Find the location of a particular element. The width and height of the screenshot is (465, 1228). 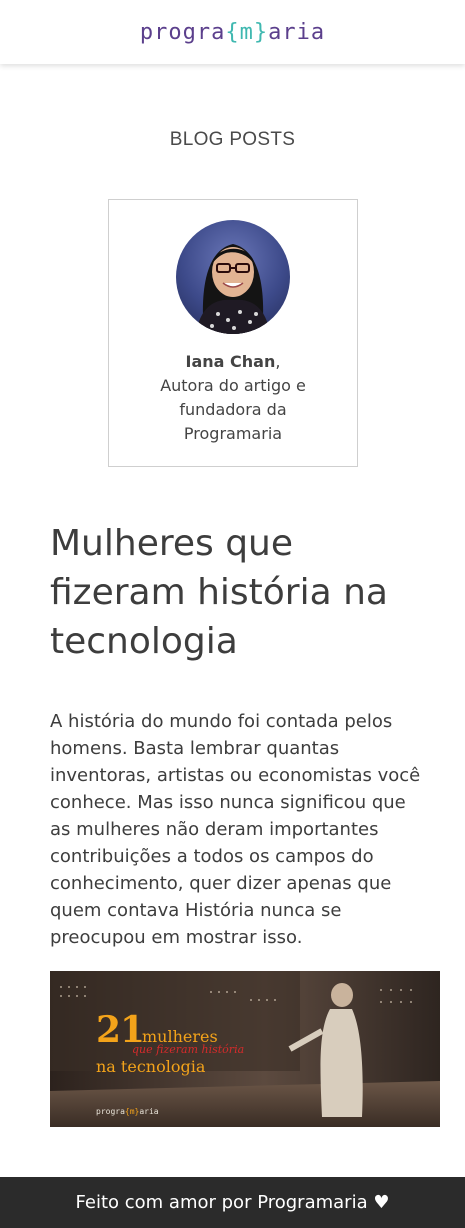

logo-prefix: progra is located at coordinates (182, 32).